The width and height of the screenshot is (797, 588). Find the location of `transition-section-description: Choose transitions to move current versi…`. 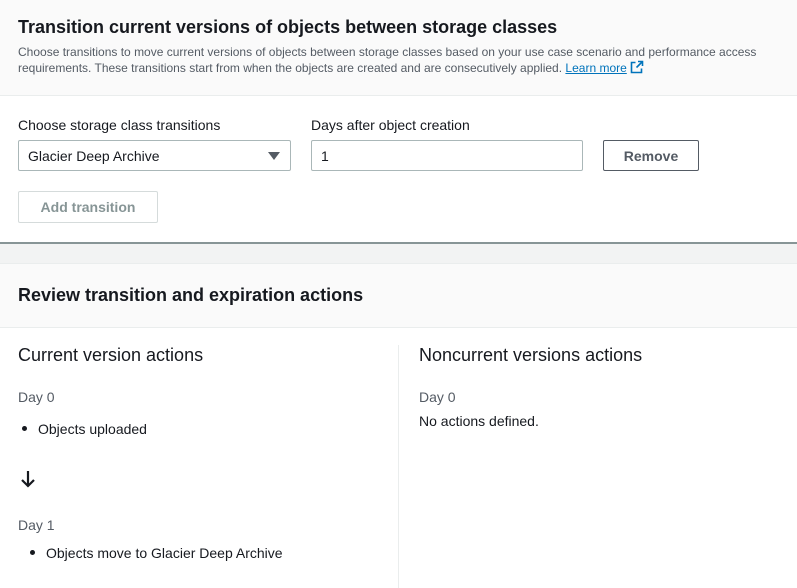

transition-section-description: Choose transitions to move current versi… is located at coordinates (398, 60).